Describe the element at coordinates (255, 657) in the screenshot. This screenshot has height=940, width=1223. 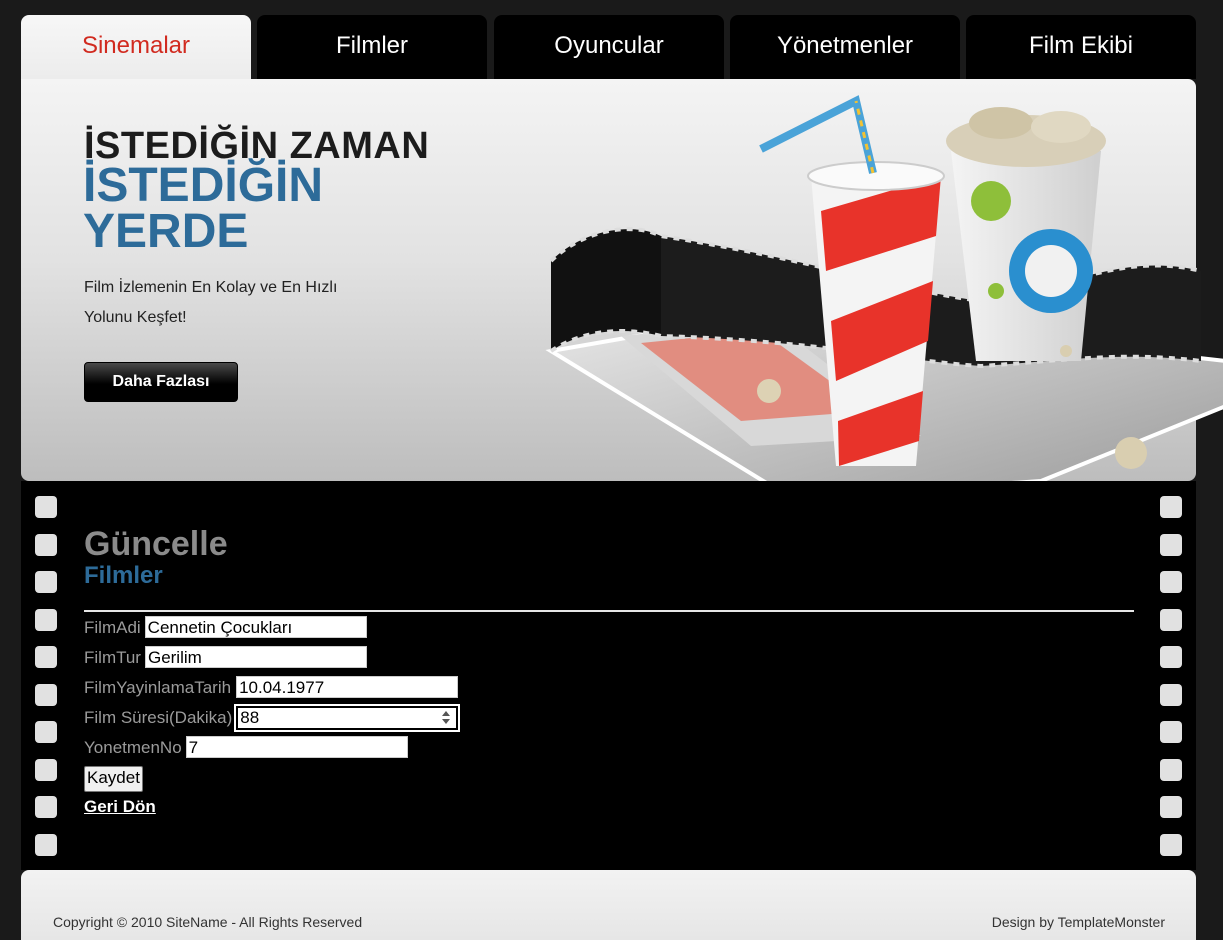
I see `film-tur-input: Gerilim` at that location.